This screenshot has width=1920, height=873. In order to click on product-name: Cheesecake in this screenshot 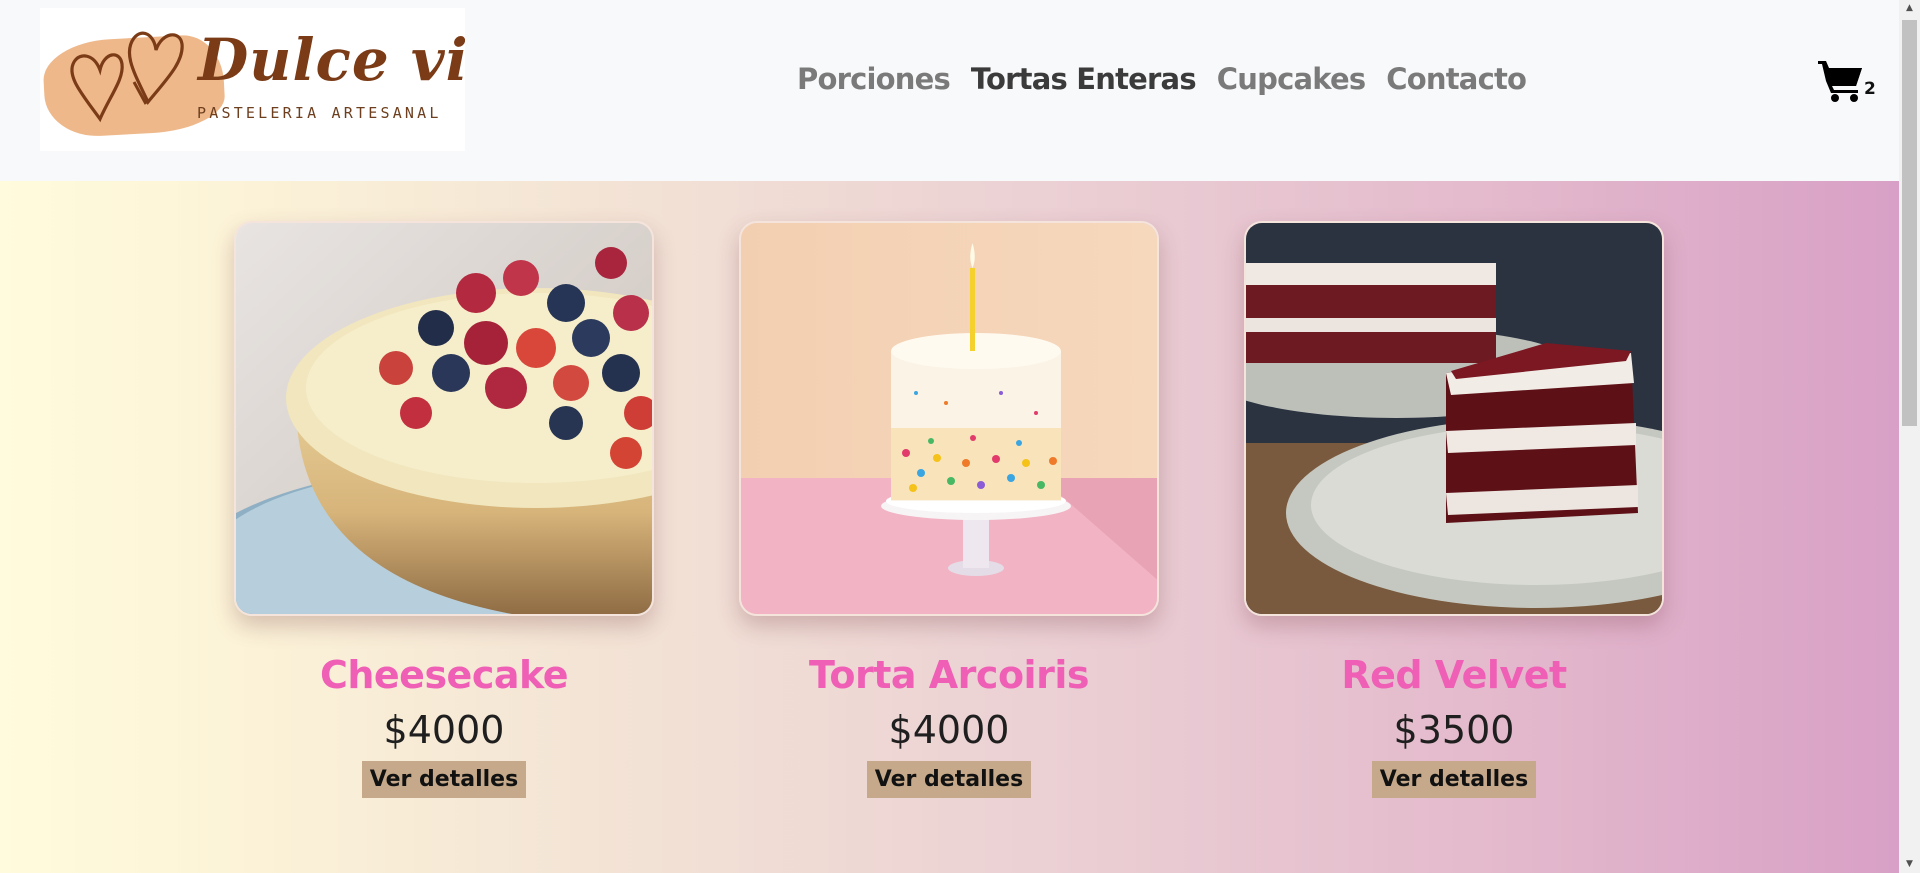, I will do `click(444, 675)`.